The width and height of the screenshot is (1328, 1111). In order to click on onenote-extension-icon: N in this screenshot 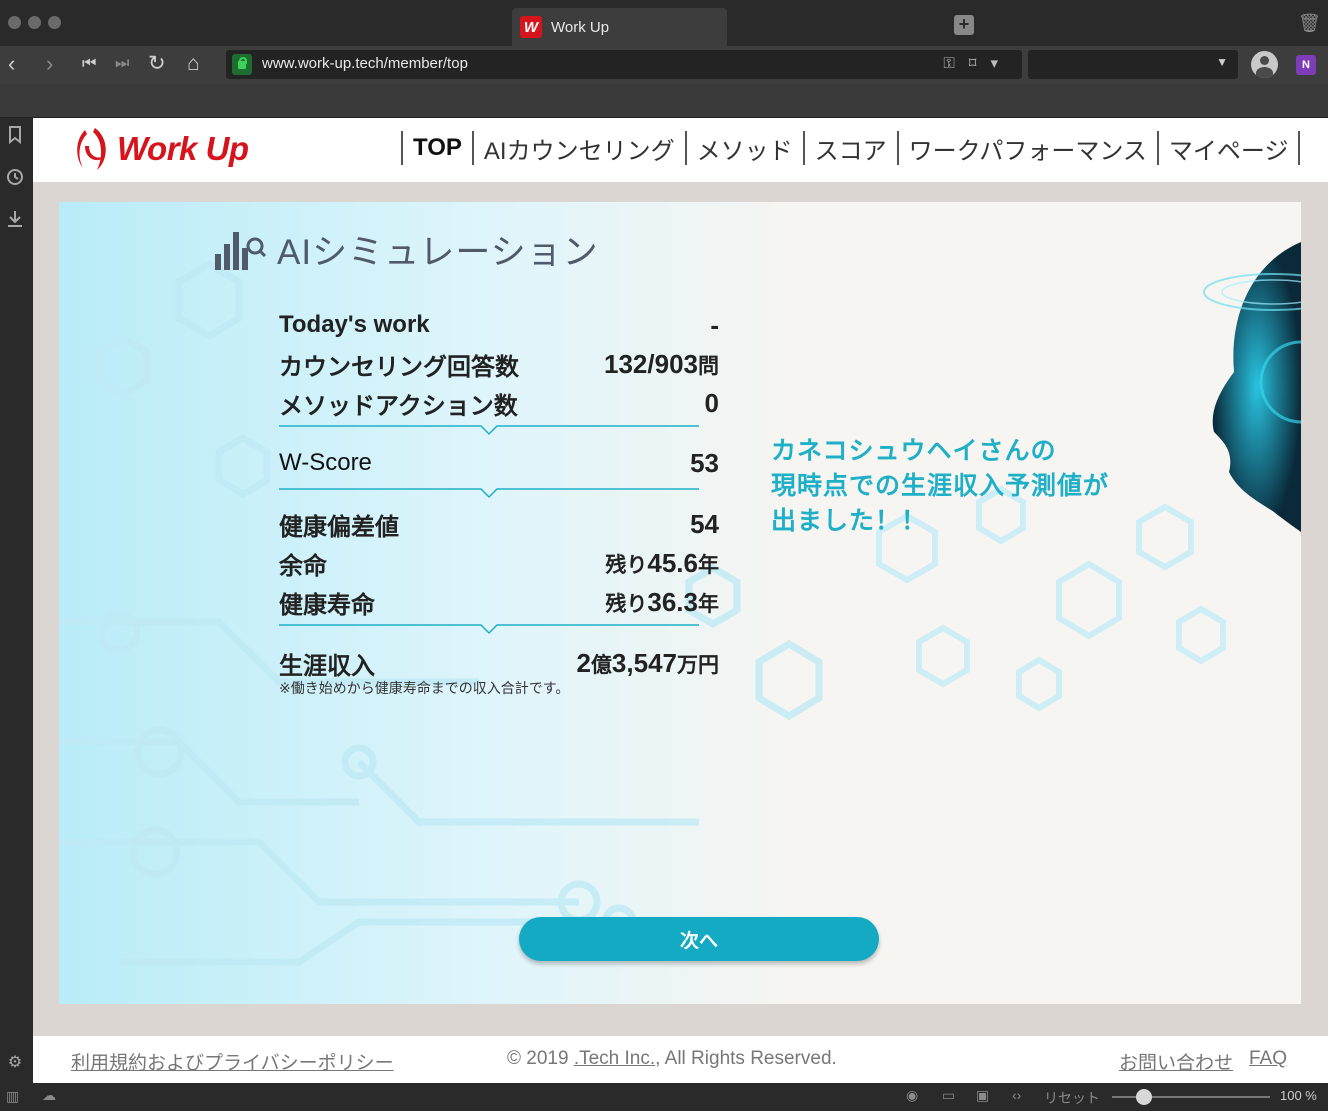, I will do `click(1306, 65)`.